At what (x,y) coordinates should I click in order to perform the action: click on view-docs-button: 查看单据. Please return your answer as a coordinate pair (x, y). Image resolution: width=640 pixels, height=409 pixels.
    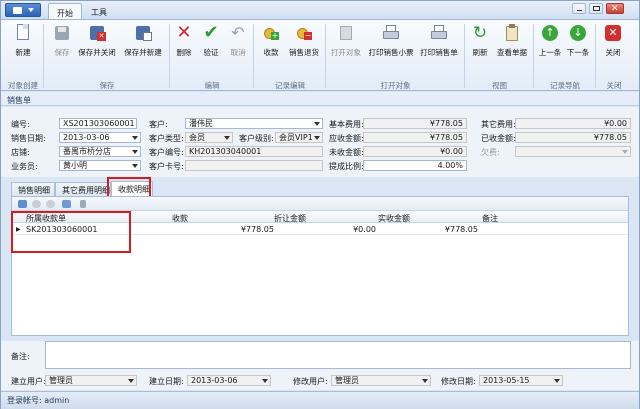
    Looking at the image, I should click on (512, 41).